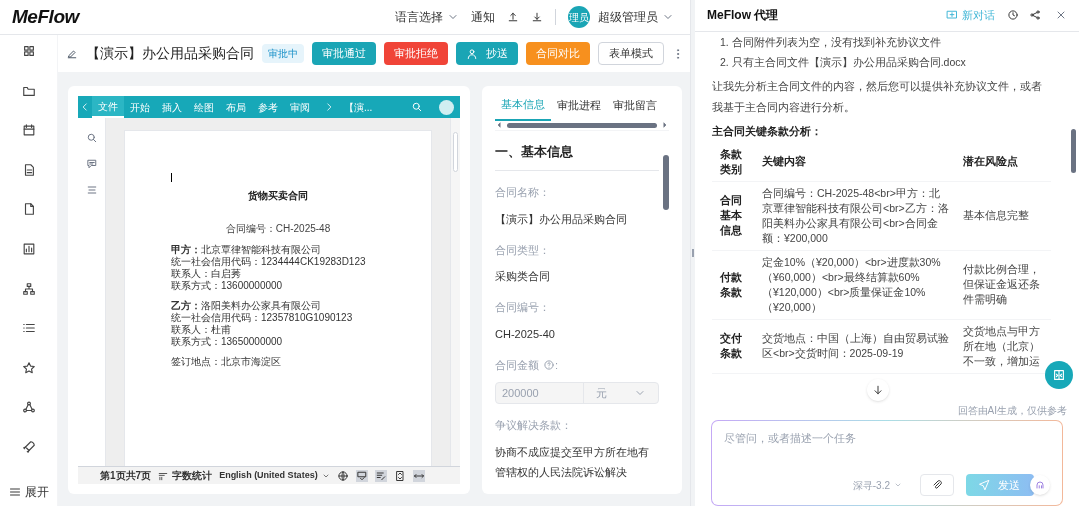  I want to click on ribbon-tab: 绘图, so click(204, 107).